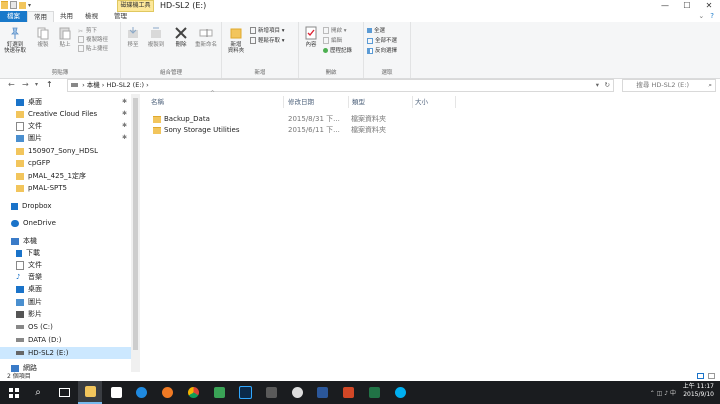 The image size is (720, 404). What do you see at coordinates (216, 102) in the screenshot?
I see `column-name: 名稱` at bounding box center [216, 102].